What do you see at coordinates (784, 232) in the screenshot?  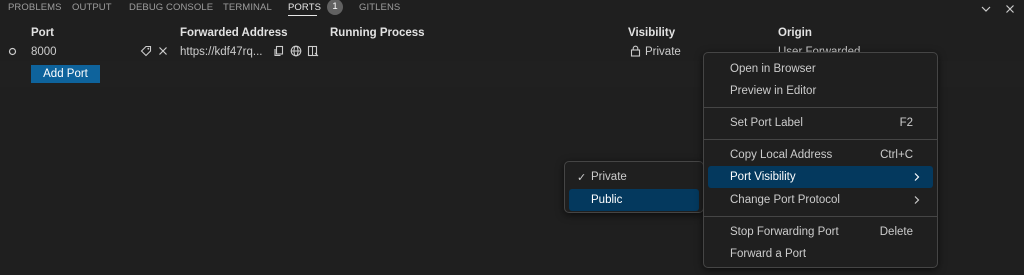 I see `menu-item-label: Stop Forwarding Port` at bounding box center [784, 232].